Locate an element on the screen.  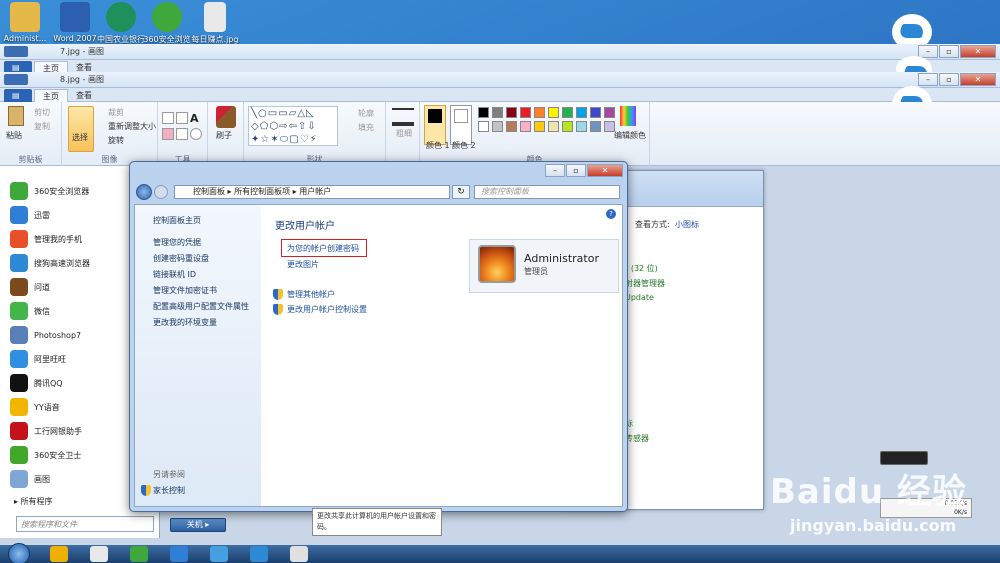
brush-icon is located at coordinates (226, 117).